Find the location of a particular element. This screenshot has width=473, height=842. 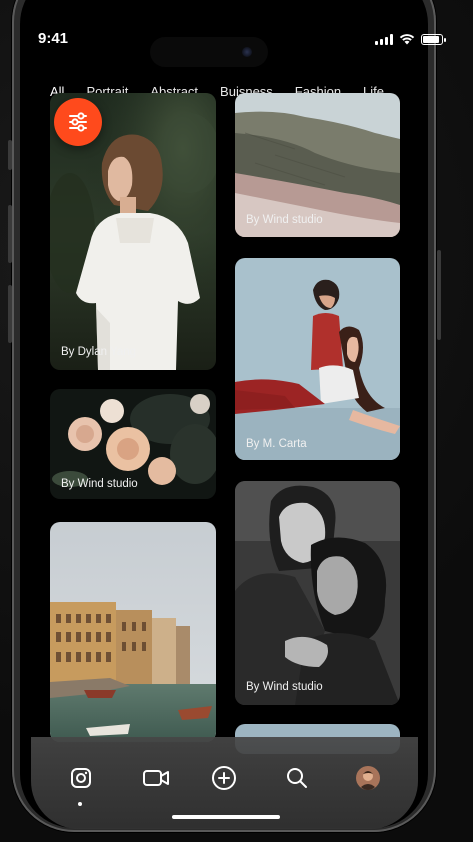

battery-icon is located at coordinates (433, 39).